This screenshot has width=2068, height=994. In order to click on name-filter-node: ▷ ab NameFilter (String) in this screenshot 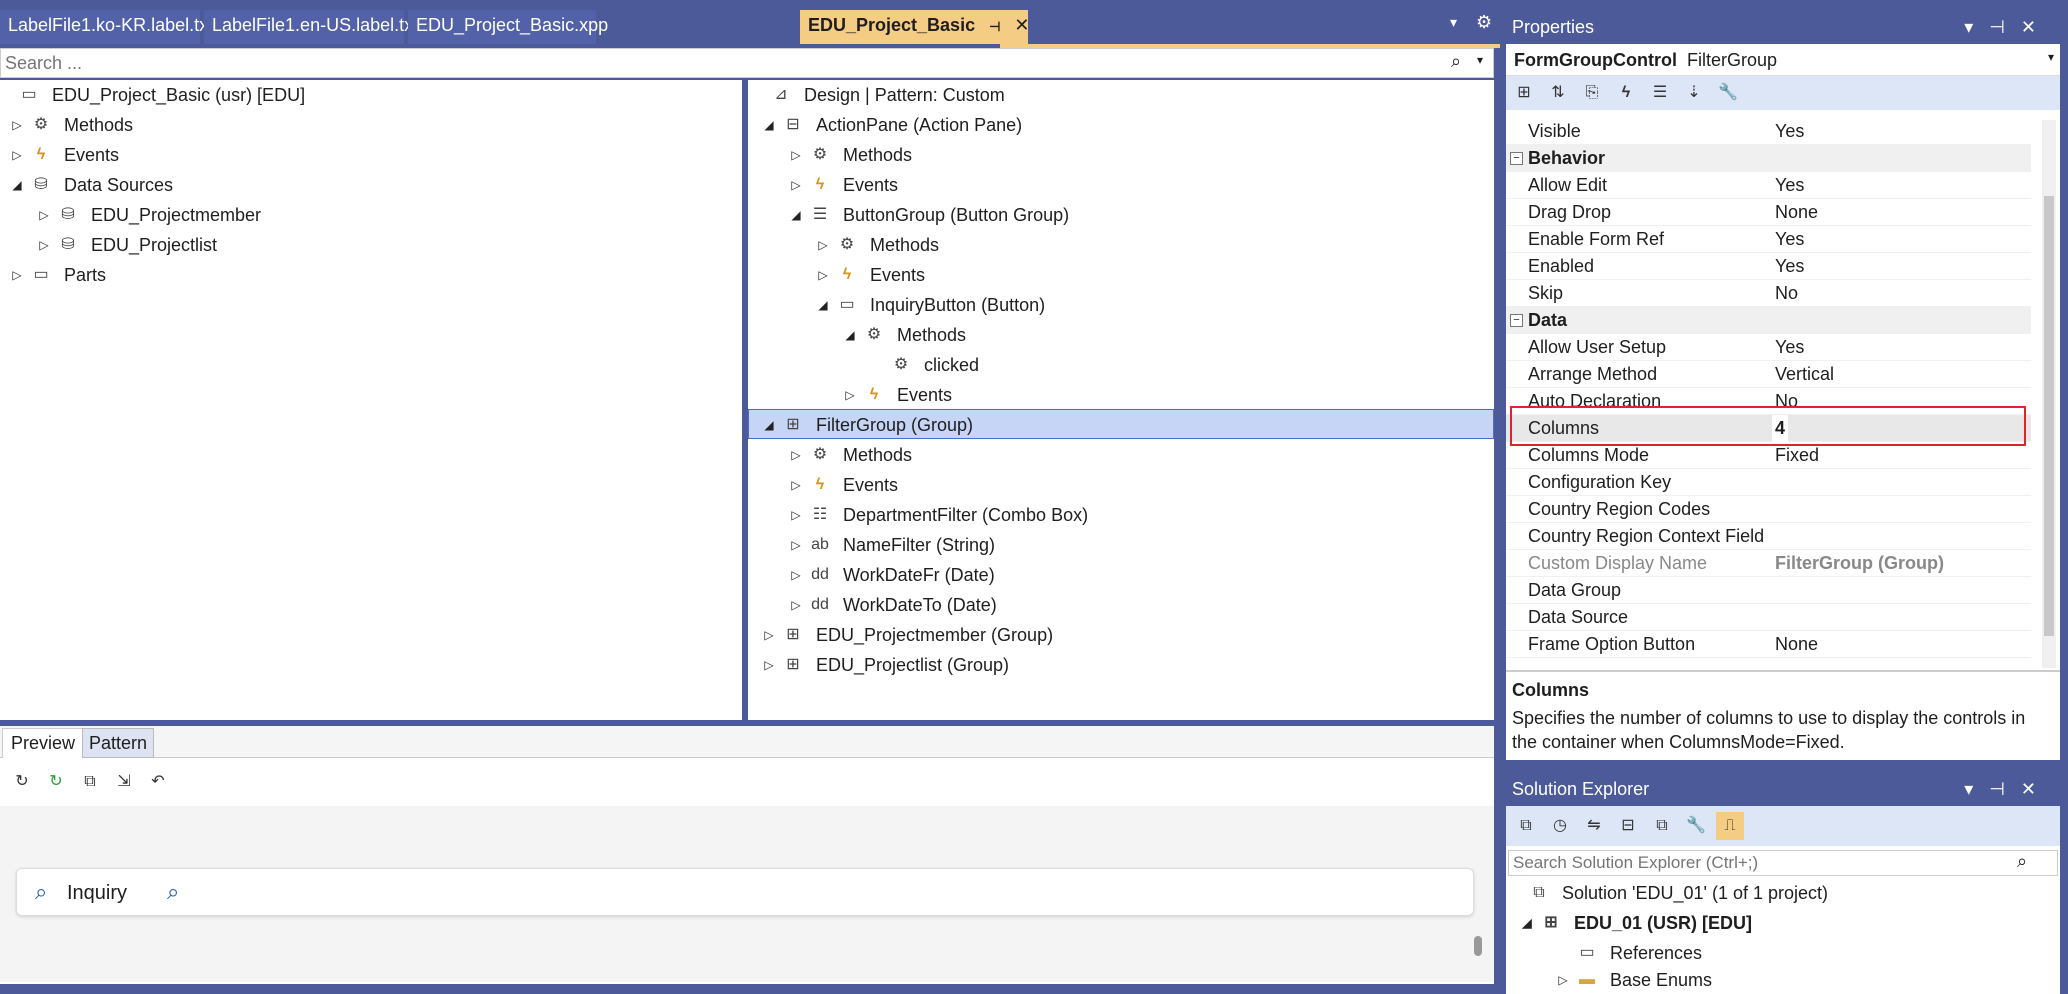, I will do `click(892, 545)`.